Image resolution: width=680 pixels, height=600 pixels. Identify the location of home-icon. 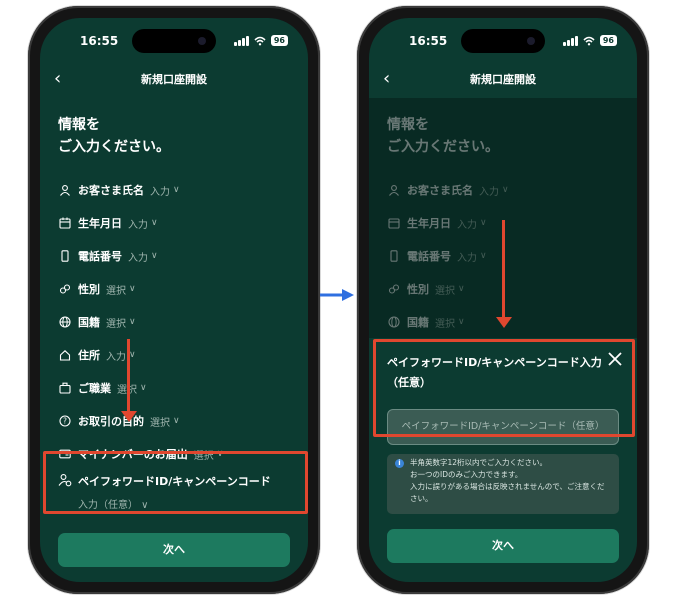
(65, 355).